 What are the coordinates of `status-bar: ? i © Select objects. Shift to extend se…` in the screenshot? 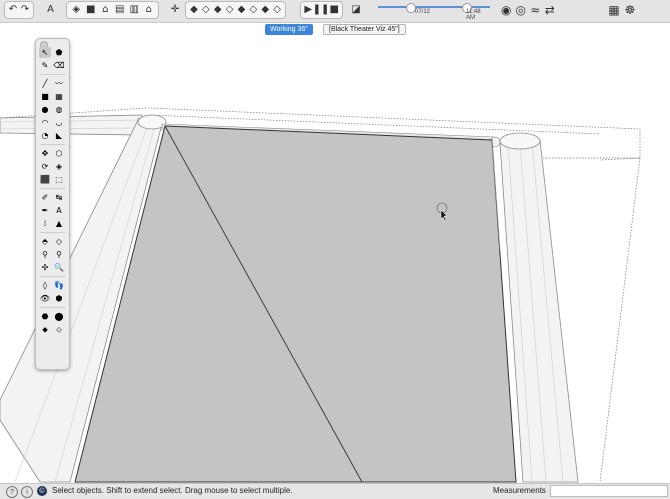 It's located at (335, 491).